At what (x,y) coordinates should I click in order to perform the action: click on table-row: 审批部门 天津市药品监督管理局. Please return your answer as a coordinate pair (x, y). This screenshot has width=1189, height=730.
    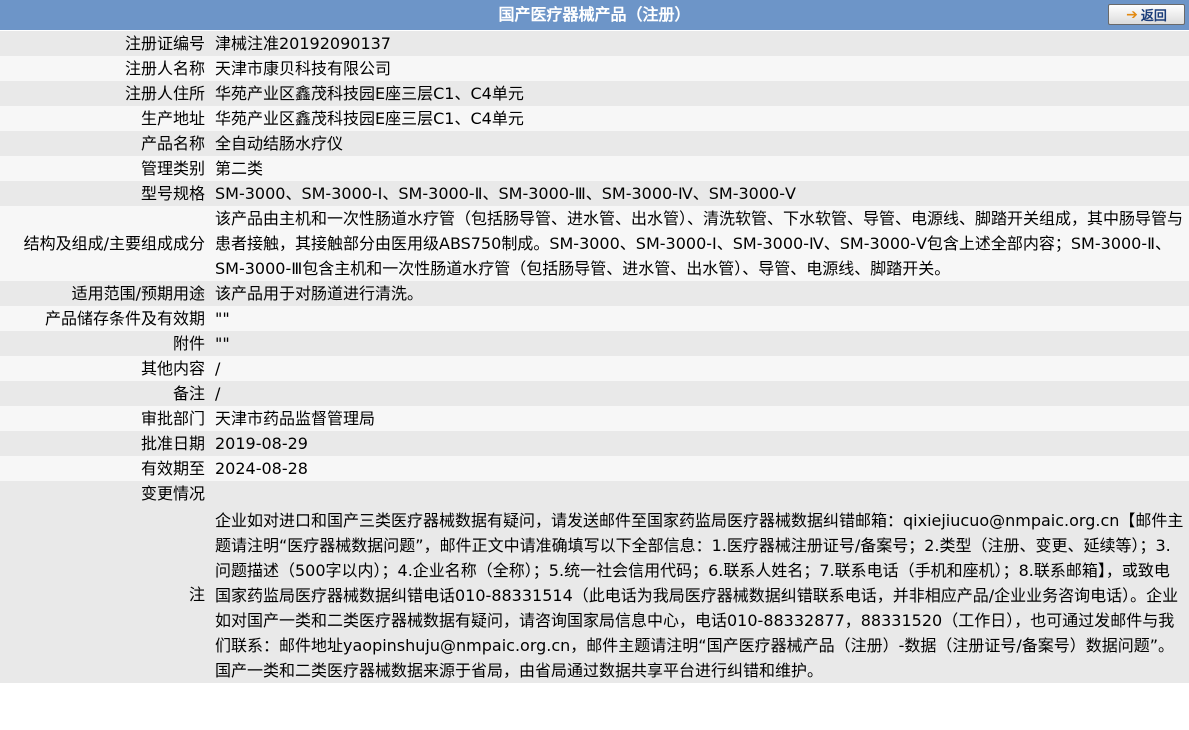
    Looking at the image, I should click on (594, 418).